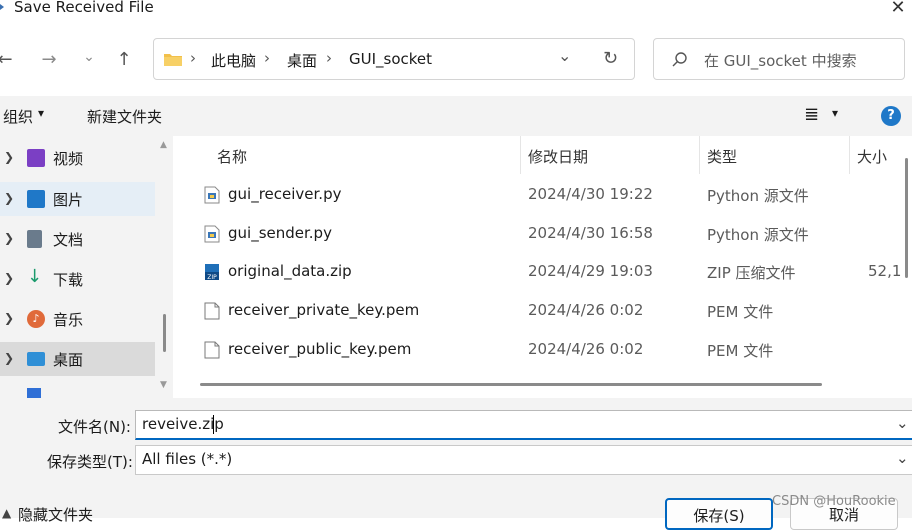 This screenshot has height=532, width=912. I want to click on file-name: receiver_private_key.pem, so click(323, 310).